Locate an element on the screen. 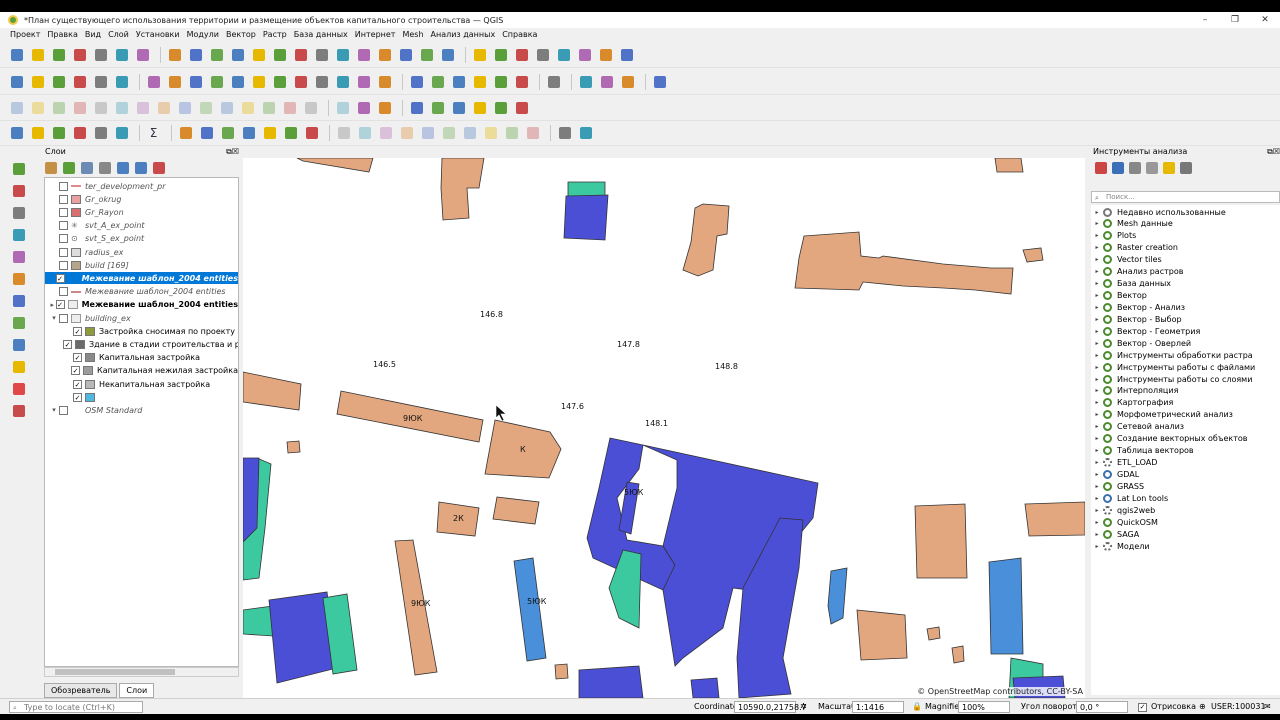  add-vector-icon is located at coordinates (37, 81).